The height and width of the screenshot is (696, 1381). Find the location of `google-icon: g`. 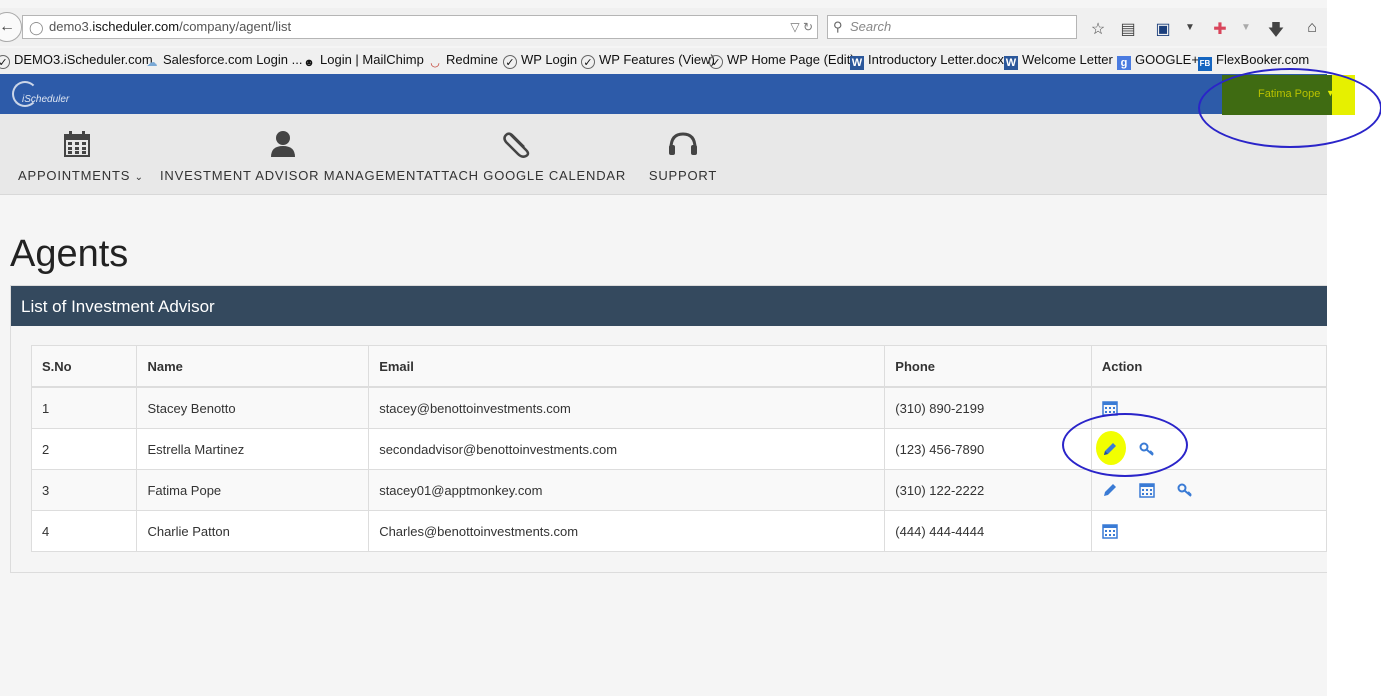

google-icon: g is located at coordinates (1124, 63).